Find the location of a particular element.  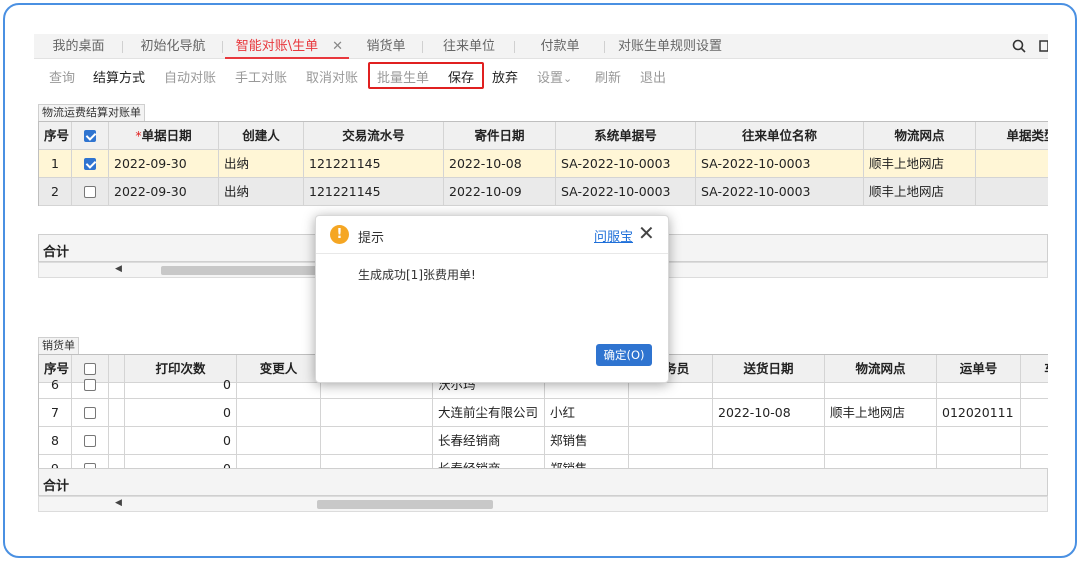

table-row: 9 0 长春经销商 郑销售 is located at coordinates (543, 461).